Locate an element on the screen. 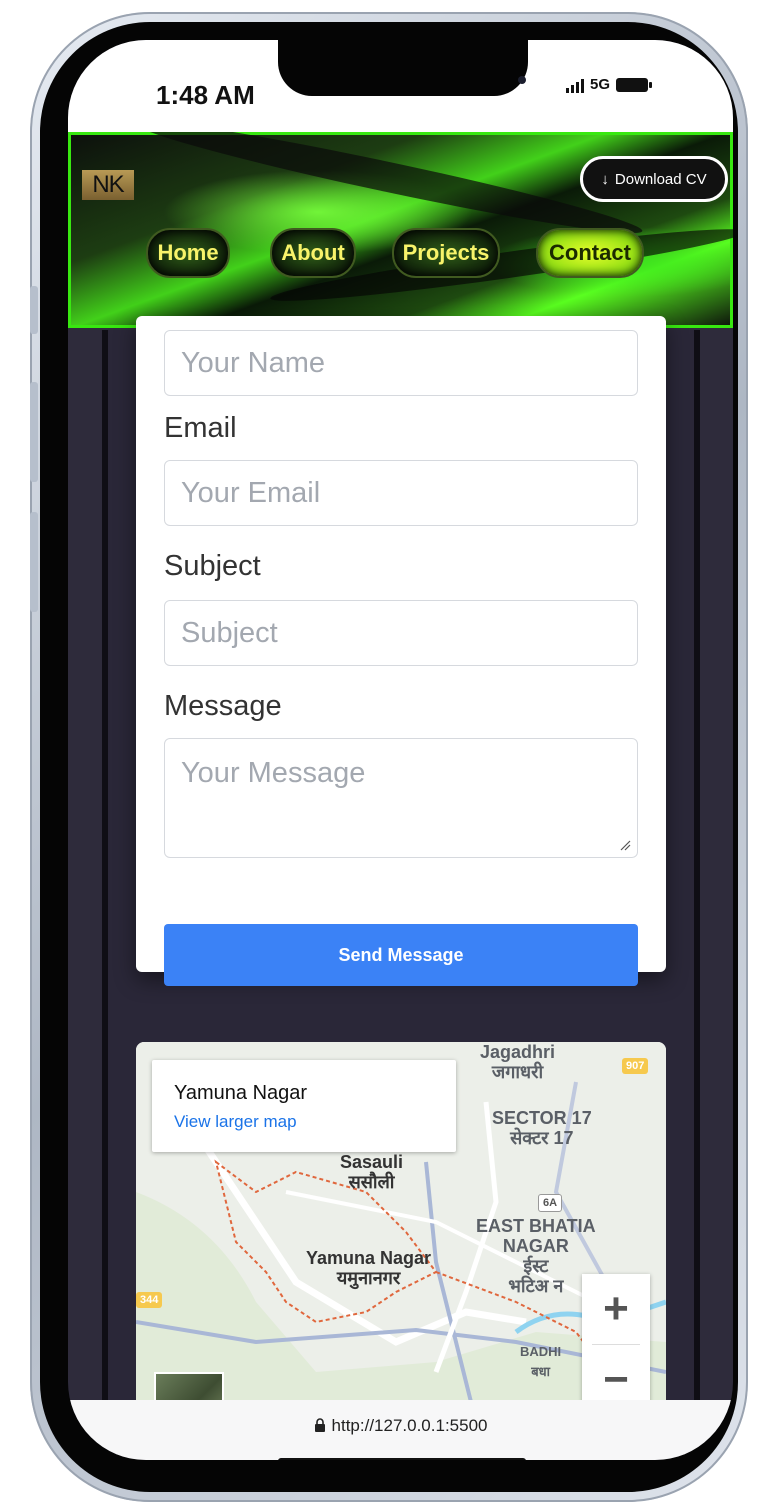  message-textarea: Your Message is located at coordinates (401, 798).